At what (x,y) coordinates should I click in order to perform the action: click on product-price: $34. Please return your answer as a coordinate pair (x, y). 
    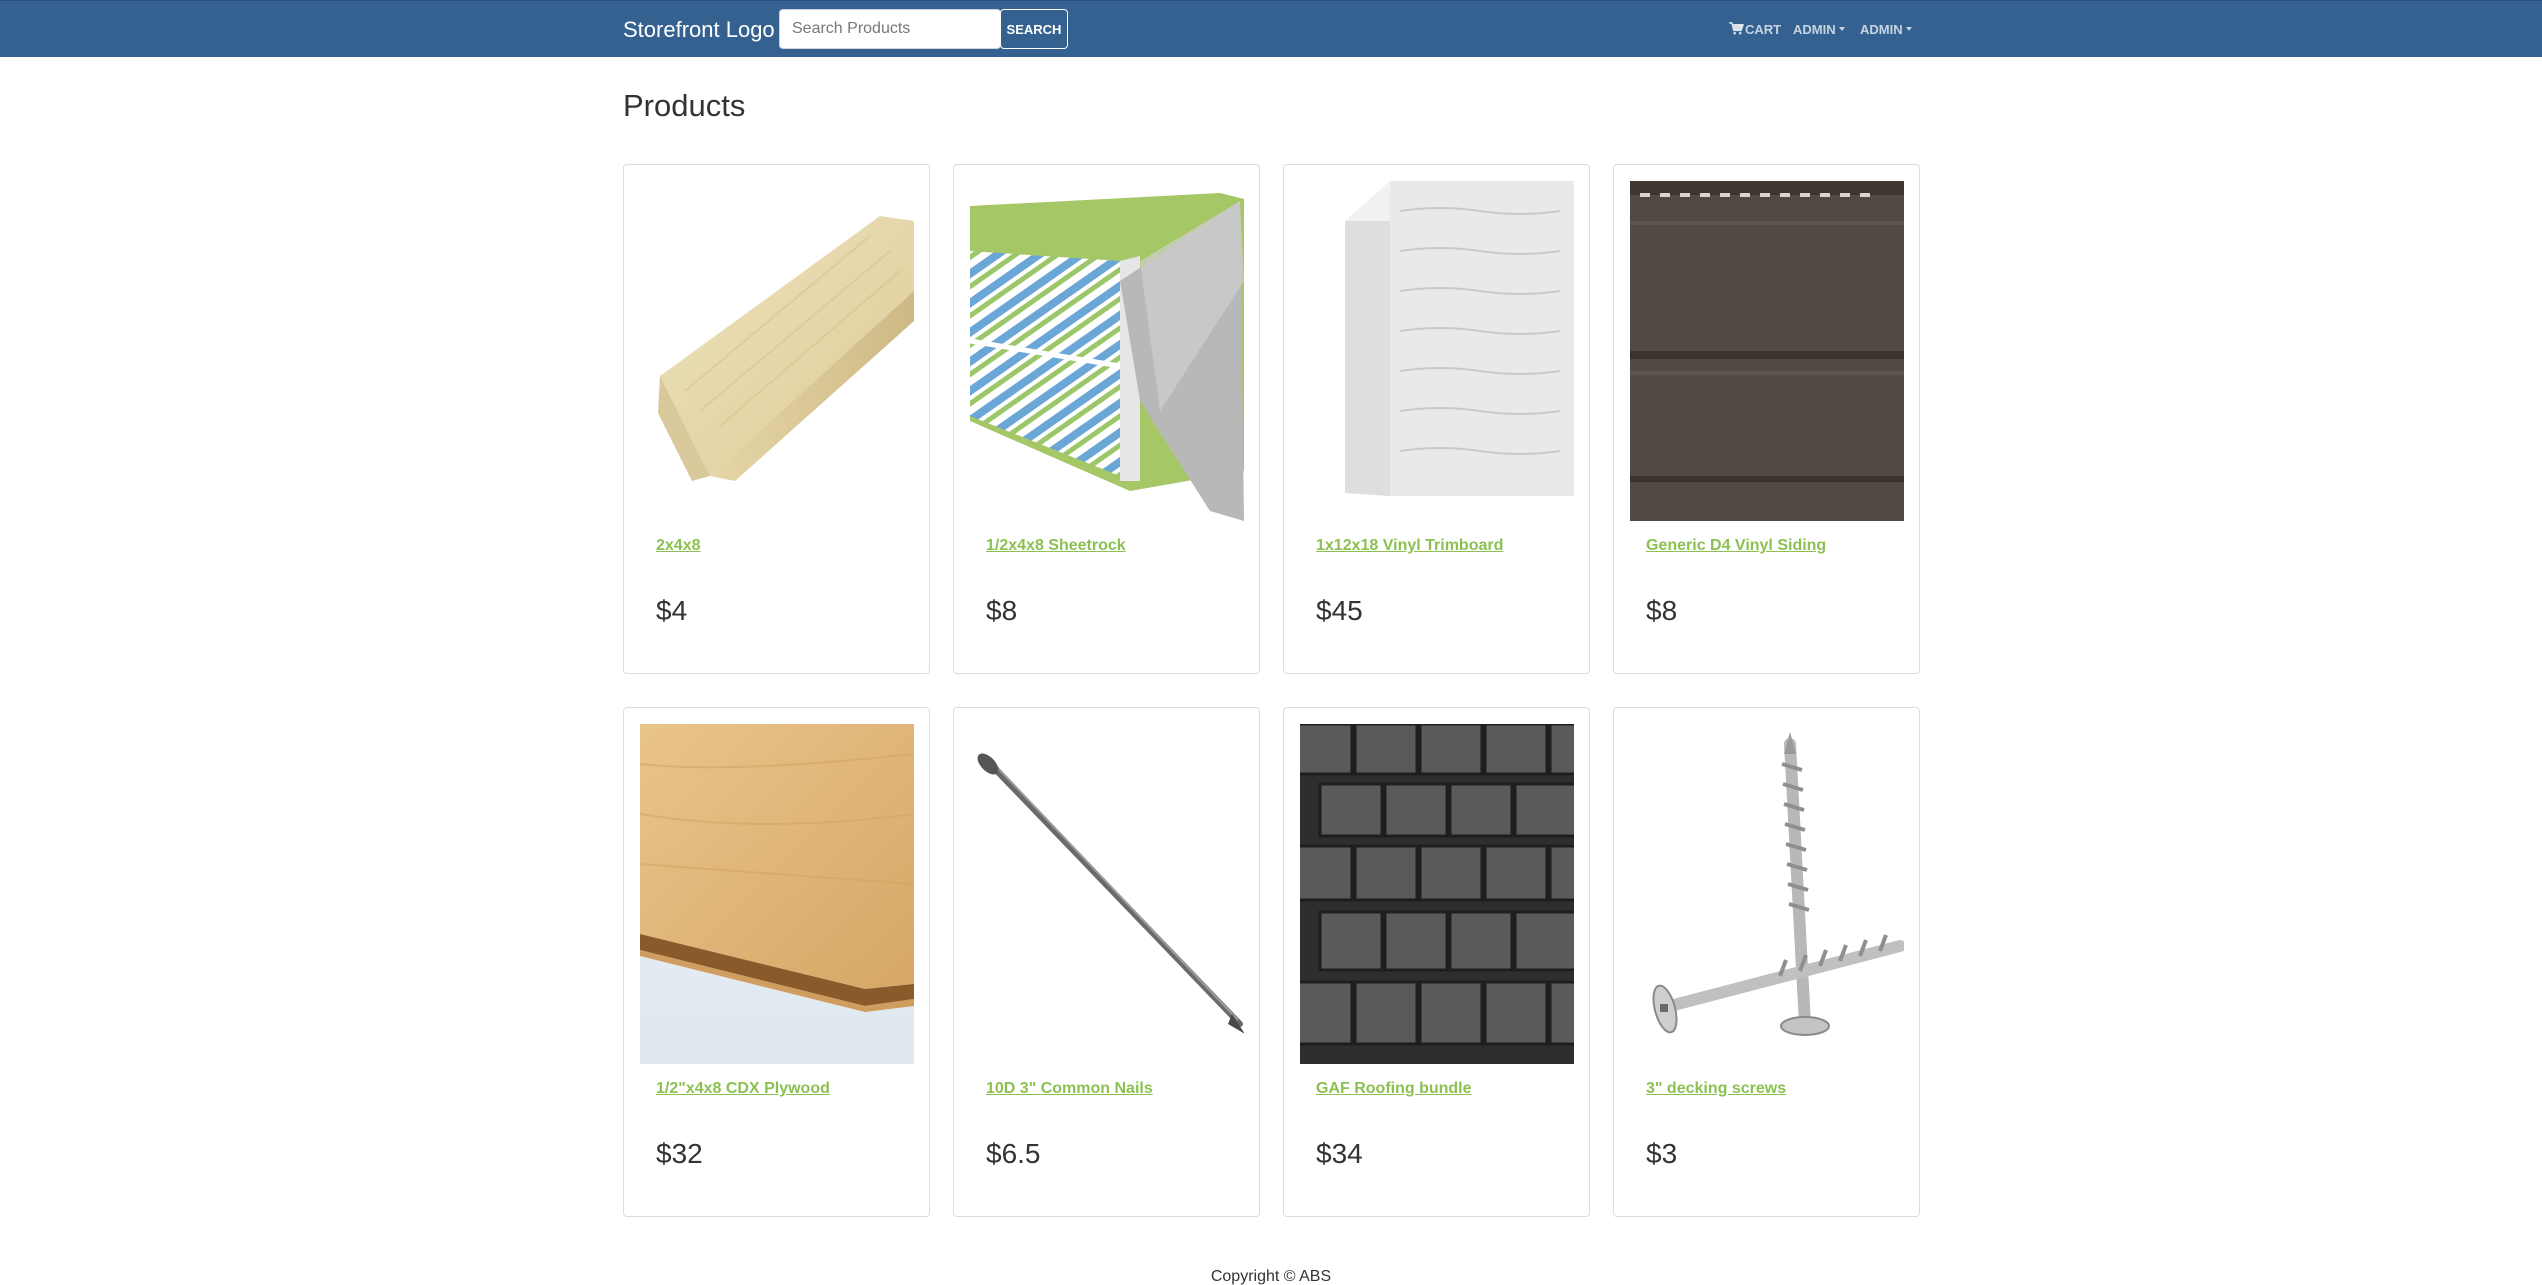
    Looking at the image, I should click on (1339, 1153).